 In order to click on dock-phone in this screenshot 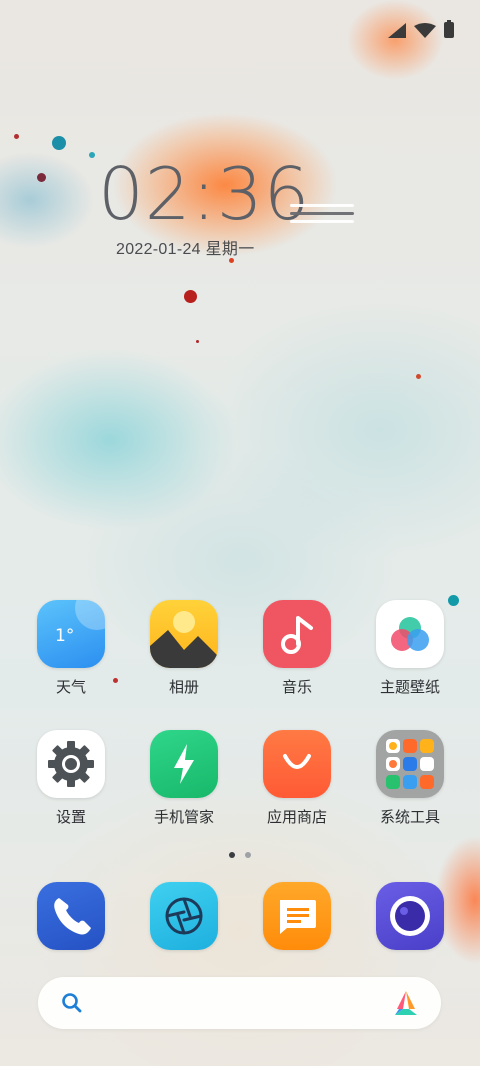, I will do `click(71, 916)`.